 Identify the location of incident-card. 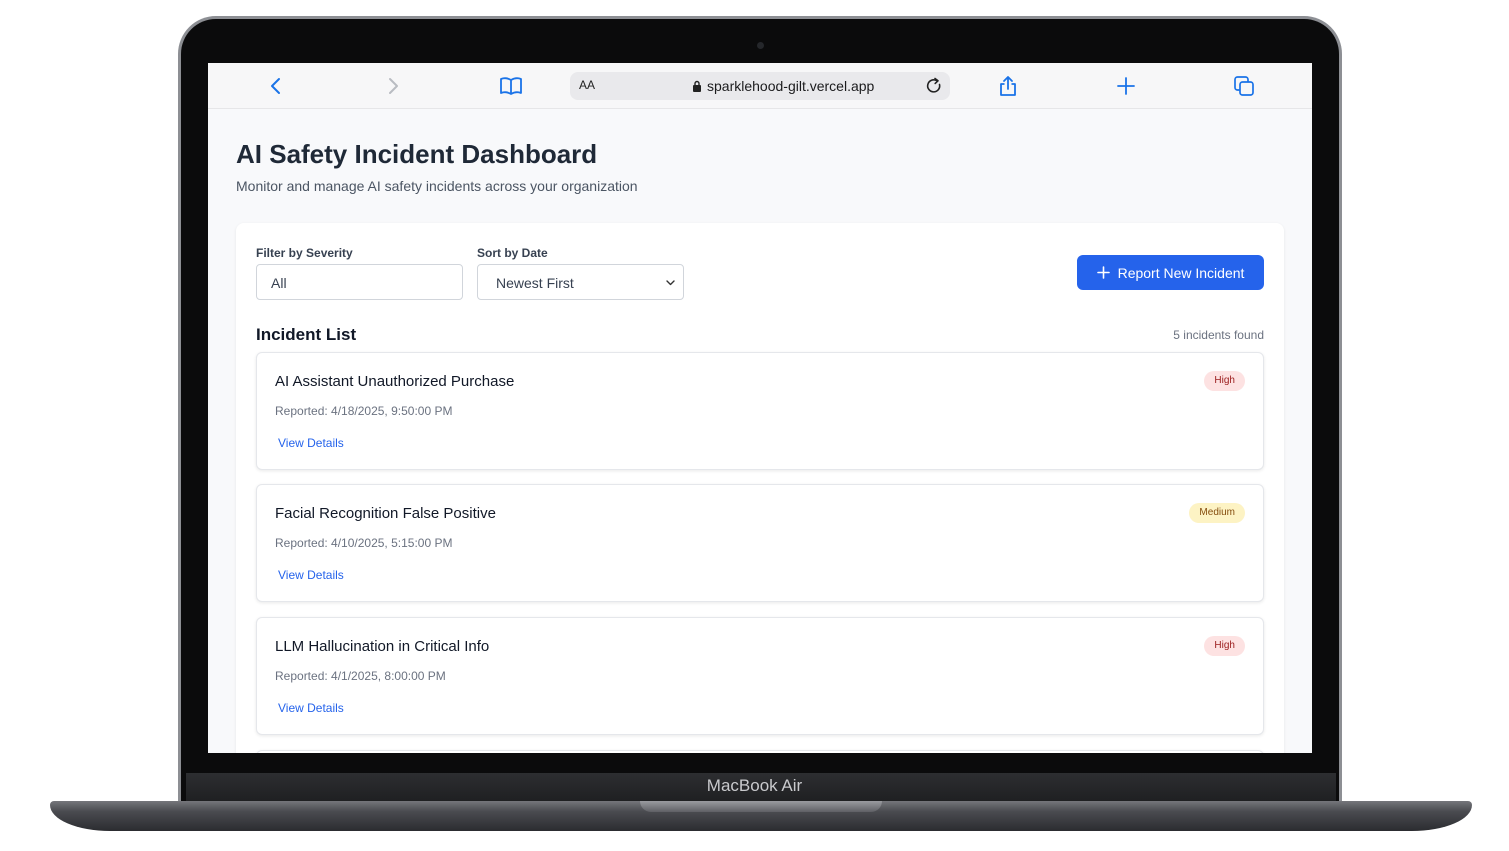
(760, 751).